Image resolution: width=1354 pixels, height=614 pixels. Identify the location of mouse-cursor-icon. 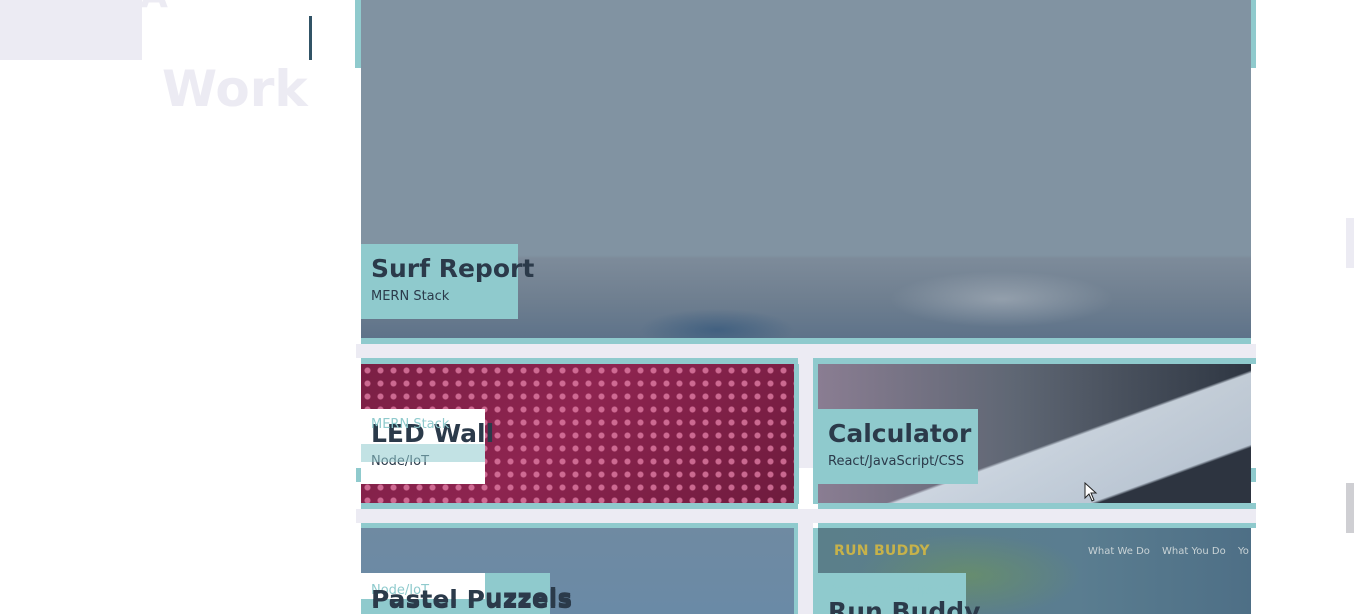
(1091, 492).